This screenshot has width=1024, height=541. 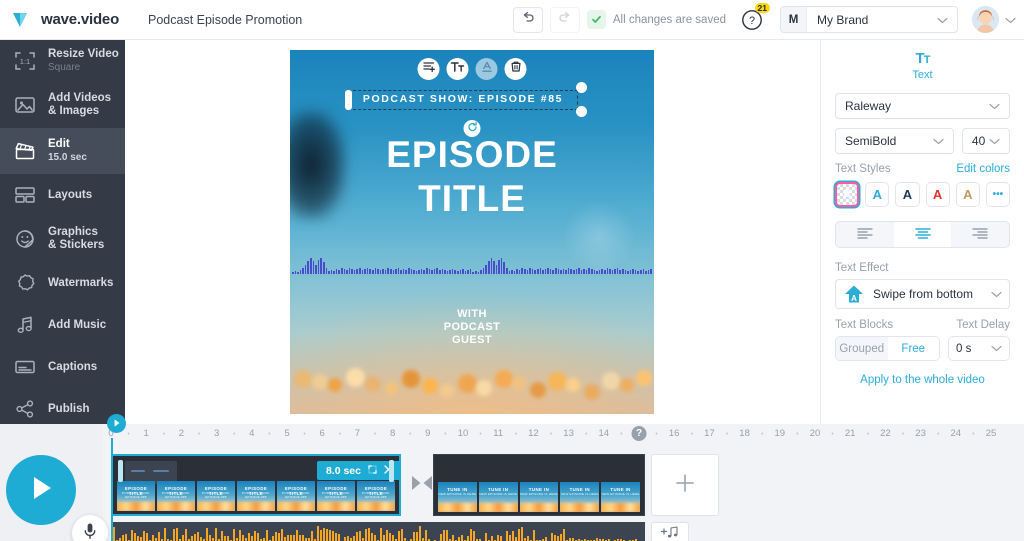 What do you see at coordinates (472, 199) in the screenshot?
I see `episode-title-line2: TITLE` at bounding box center [472, 199].